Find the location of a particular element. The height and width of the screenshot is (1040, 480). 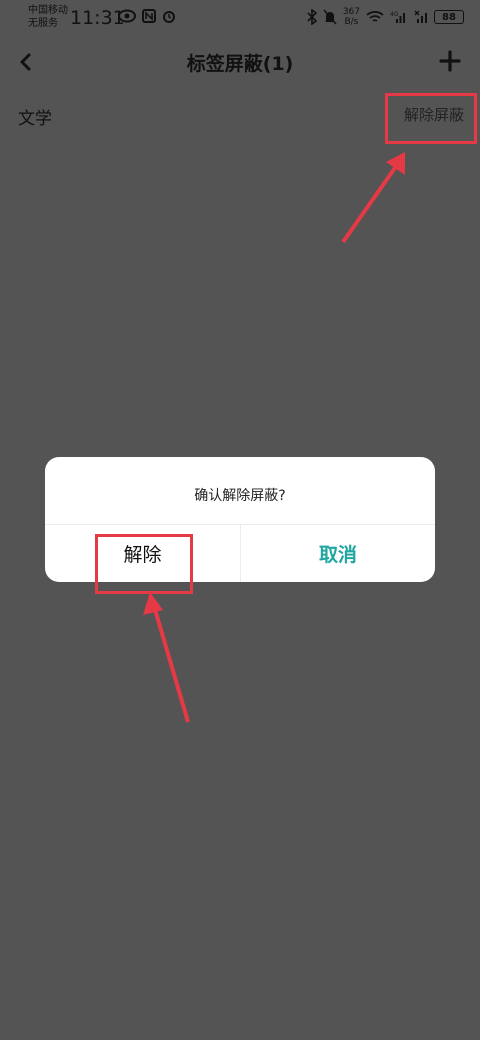

signal-label: 4G is located at coordinates (394, 14).